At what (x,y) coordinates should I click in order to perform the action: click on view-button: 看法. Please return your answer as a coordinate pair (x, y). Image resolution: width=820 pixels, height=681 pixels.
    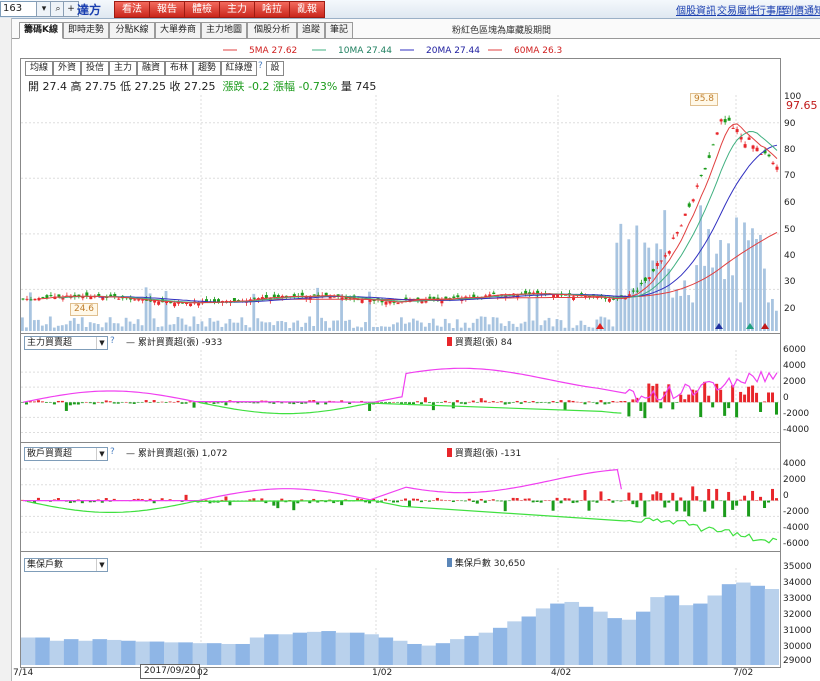
    Looking at the image, I should click on (132, 9).